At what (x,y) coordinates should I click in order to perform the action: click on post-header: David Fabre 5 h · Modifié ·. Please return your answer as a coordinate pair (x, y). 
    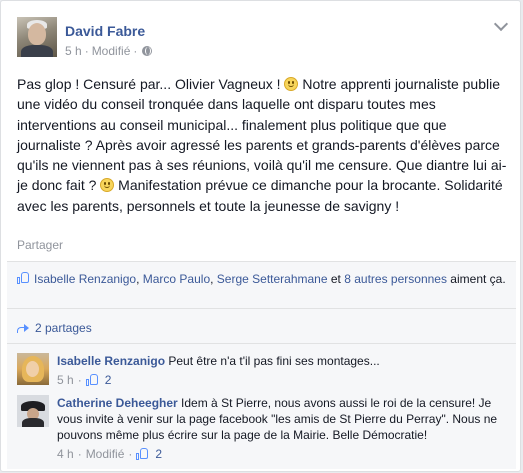
    Looking at the image, I should click on (262, 40).